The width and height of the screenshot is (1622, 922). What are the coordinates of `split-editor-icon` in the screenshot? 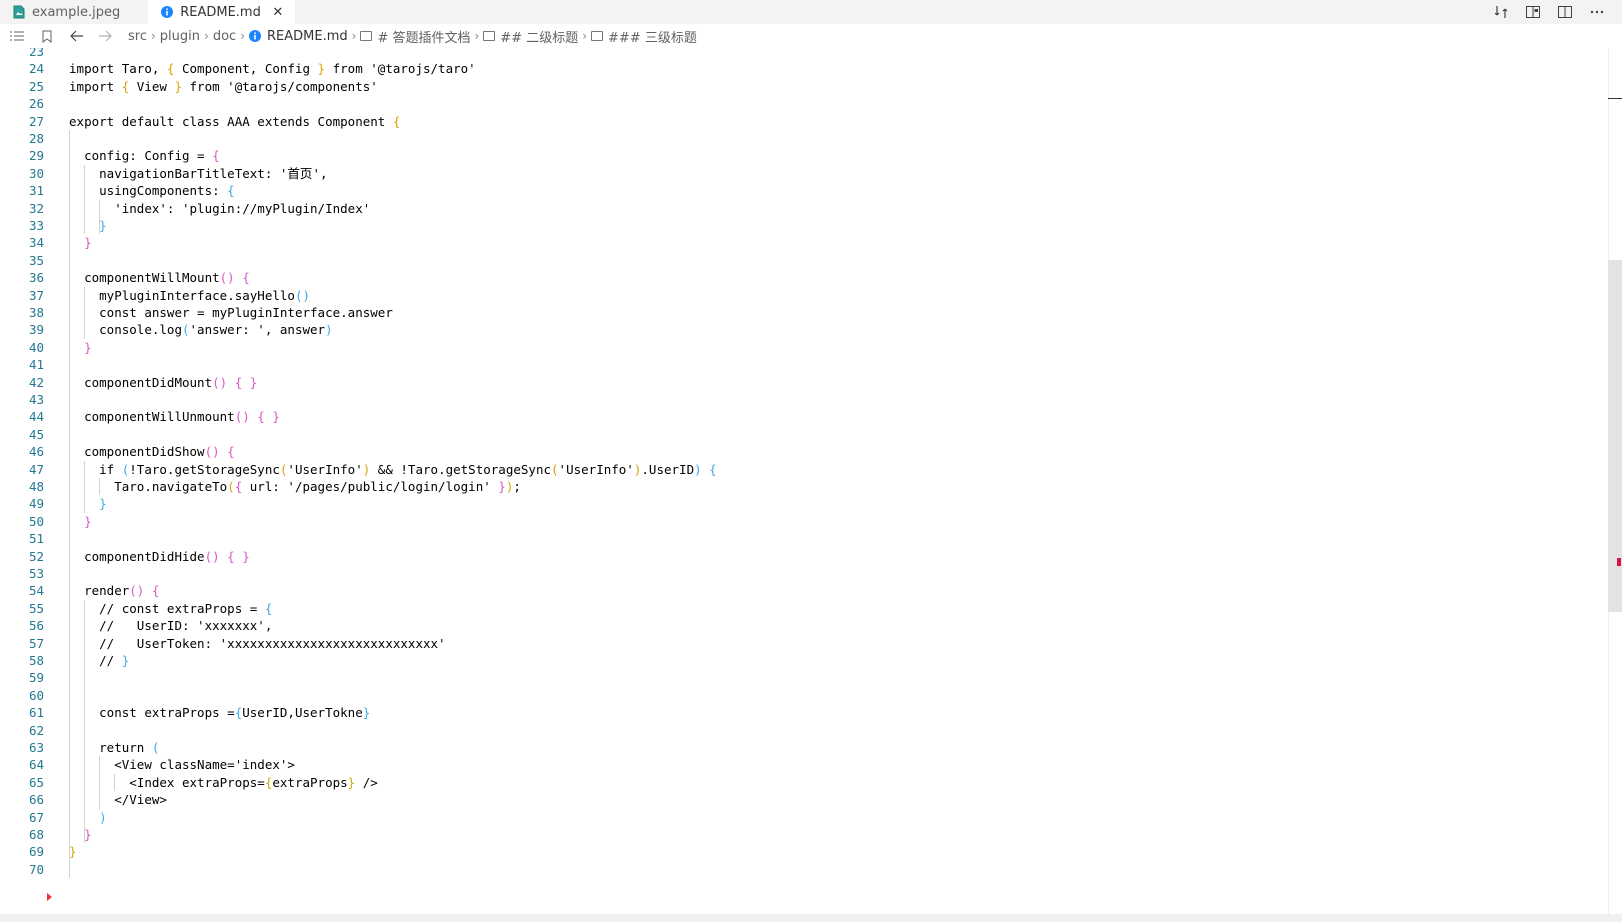 It's located at (1565, 12).